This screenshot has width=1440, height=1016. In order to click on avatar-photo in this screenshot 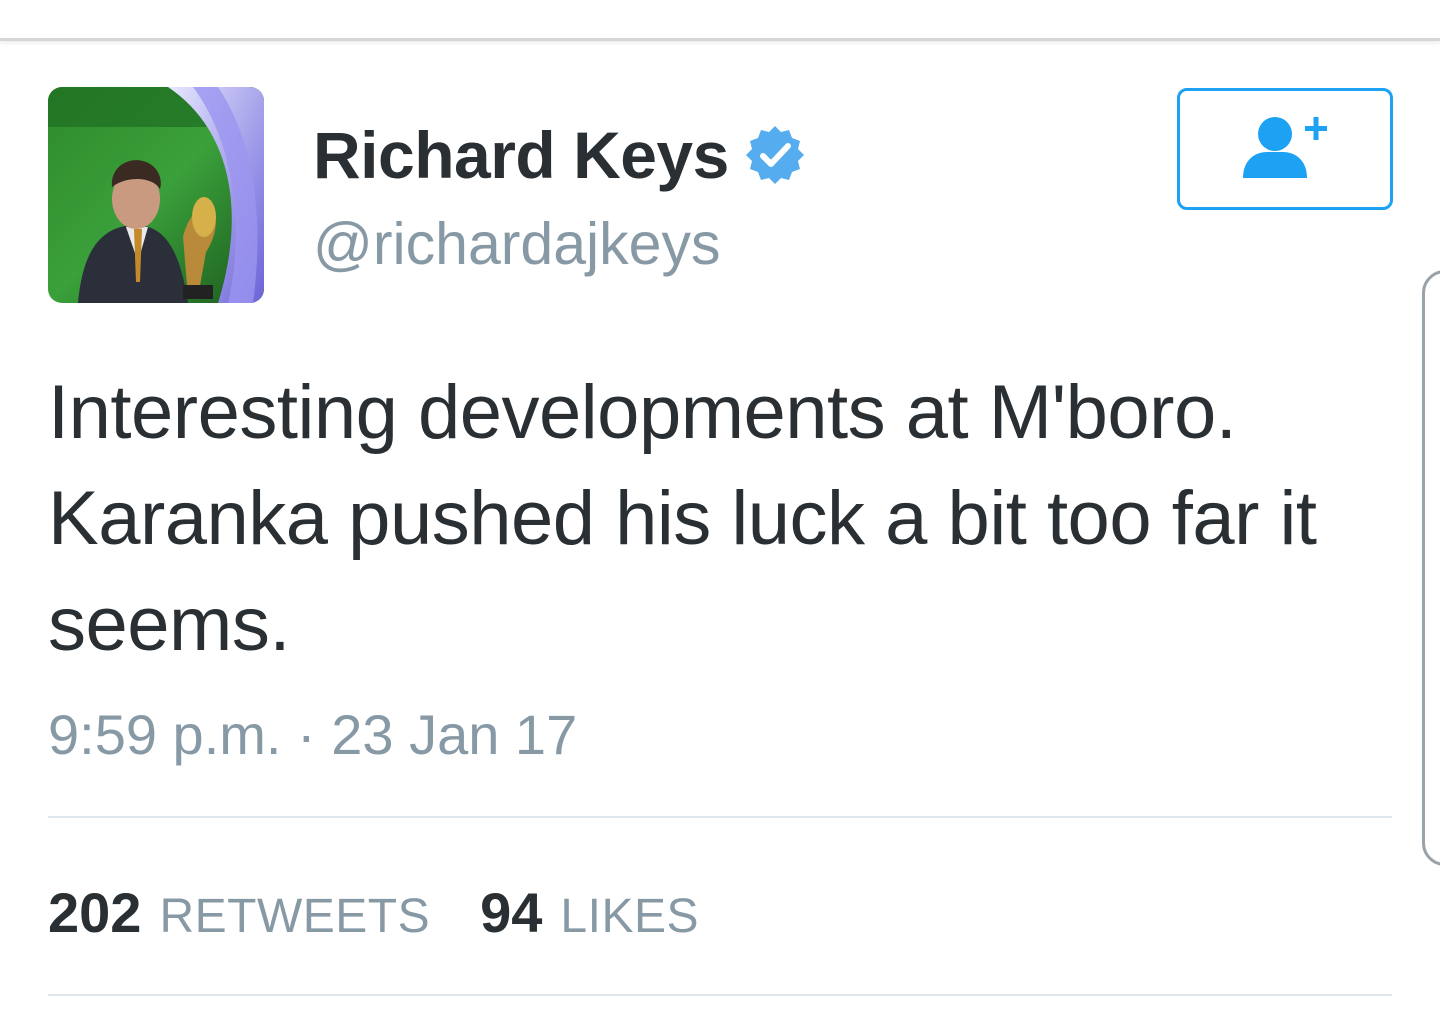, I will do `click(156, 195)`.